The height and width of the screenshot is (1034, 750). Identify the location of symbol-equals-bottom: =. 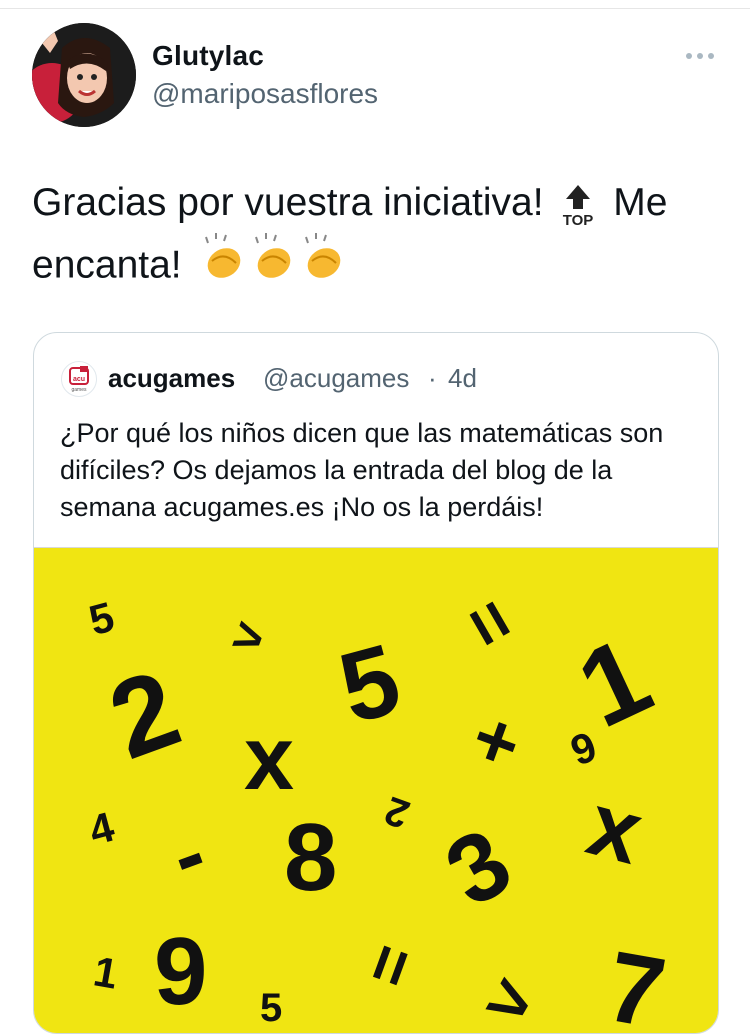
(389, 965).